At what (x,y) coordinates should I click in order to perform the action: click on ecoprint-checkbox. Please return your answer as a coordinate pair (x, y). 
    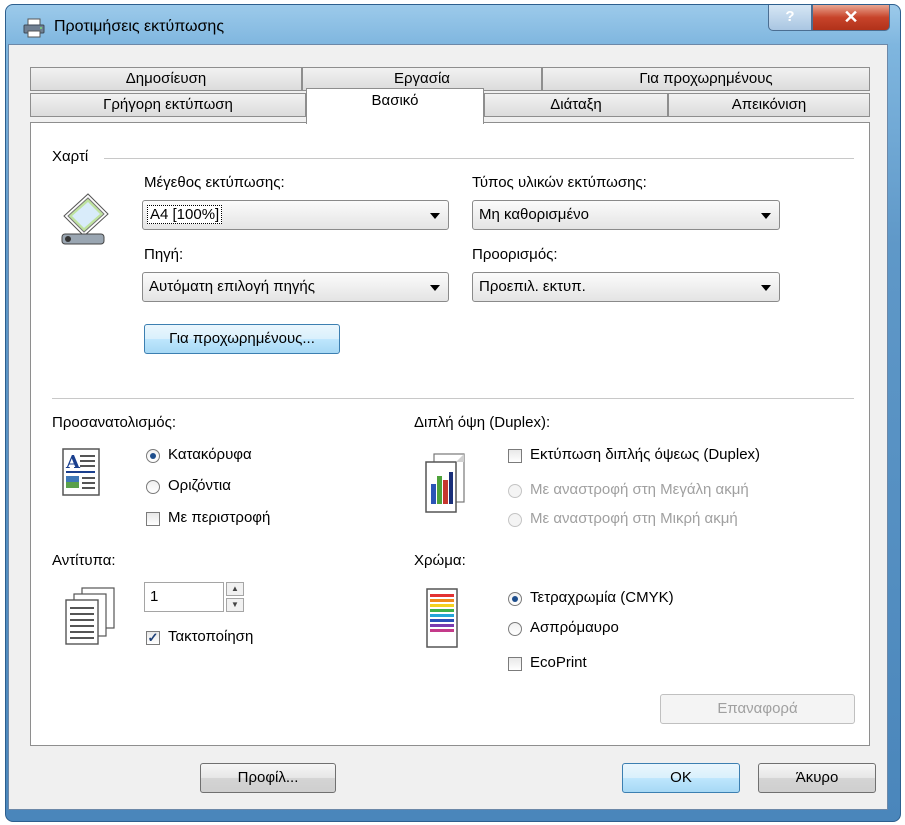
    Looking at the image, I should click on (515, 664).